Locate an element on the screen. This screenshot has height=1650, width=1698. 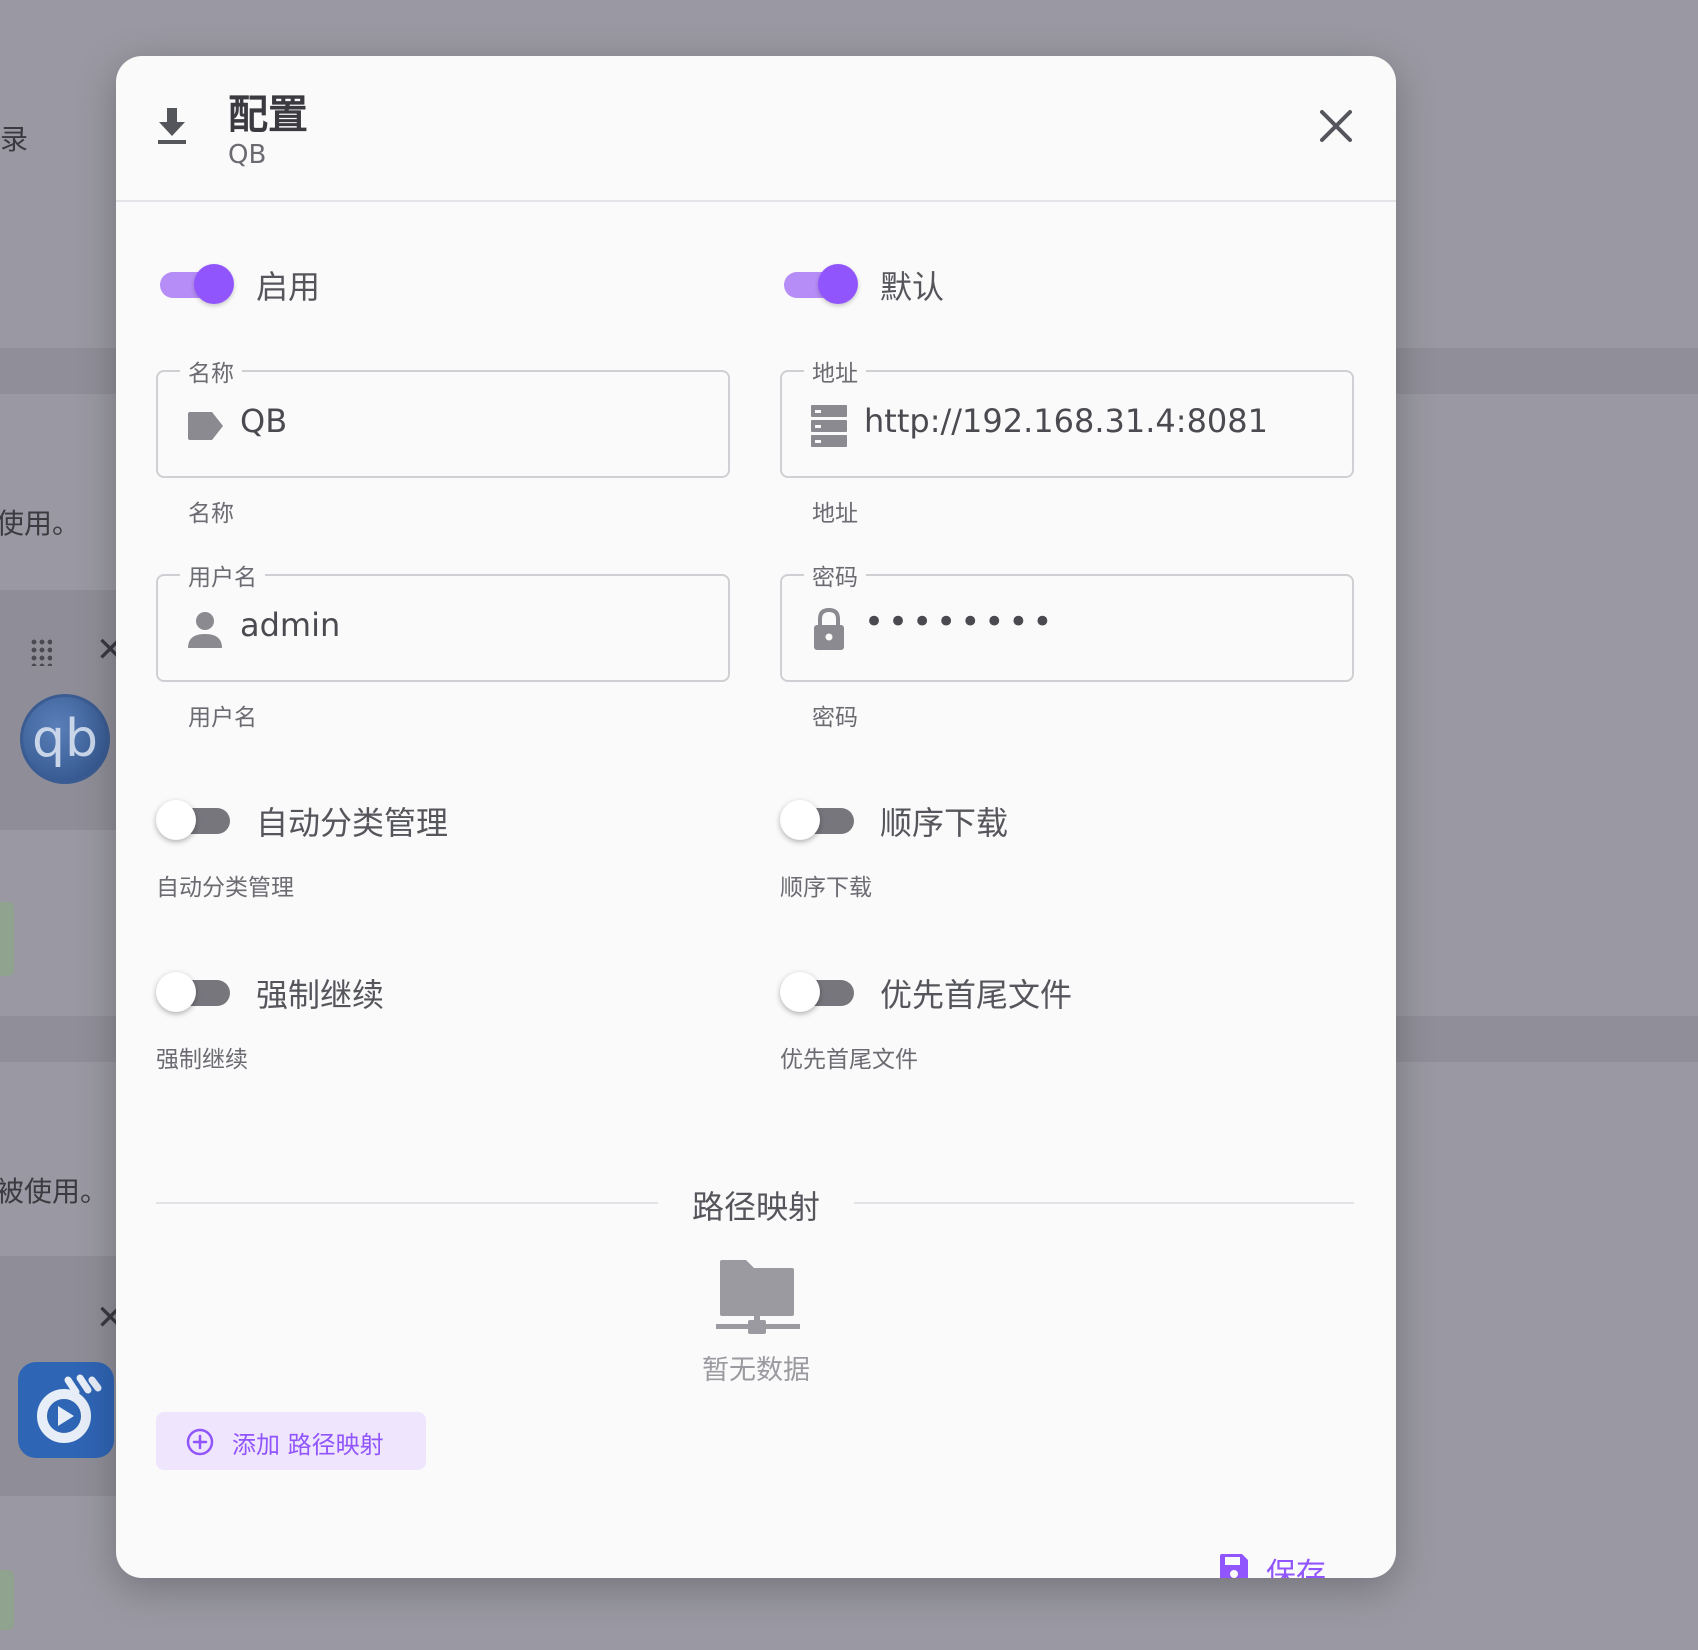
name-field: 名称 is located at coordinates (443, 416).